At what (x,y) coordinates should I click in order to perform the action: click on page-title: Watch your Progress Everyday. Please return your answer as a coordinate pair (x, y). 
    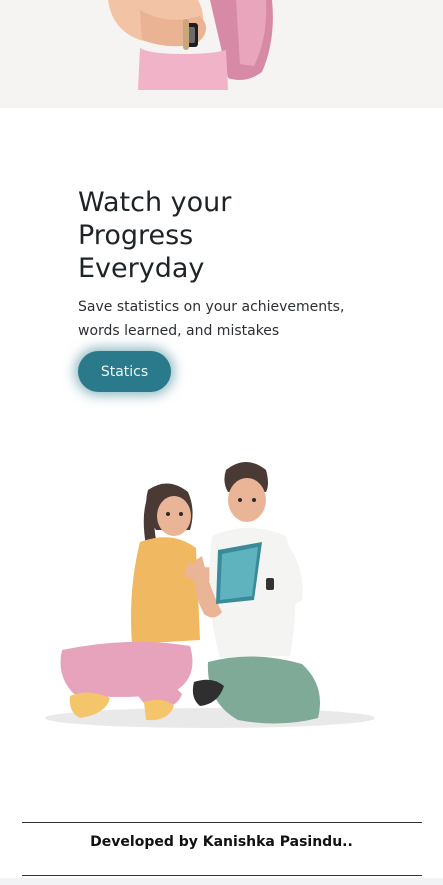
    Looking at the image, I should click on (155, 235).